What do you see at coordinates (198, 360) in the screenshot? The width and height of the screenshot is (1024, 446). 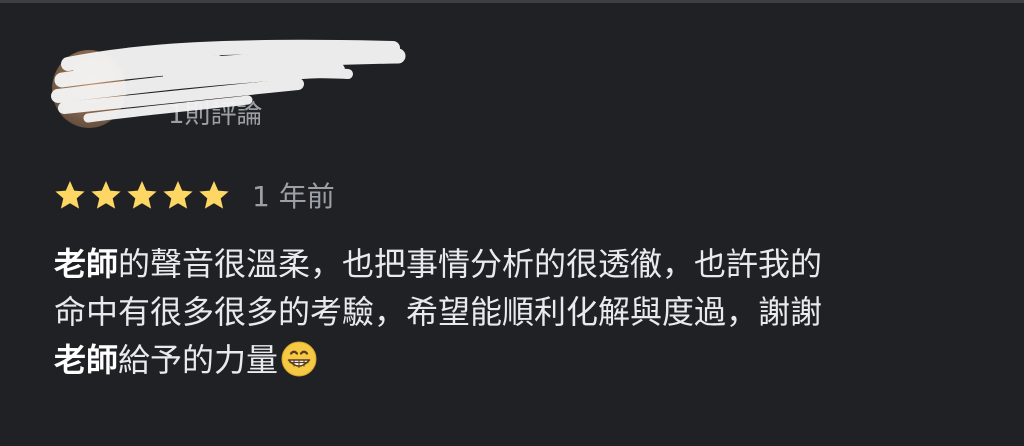 I see `review-text-segment: 給予的力量` at bounding box center [198, 360].